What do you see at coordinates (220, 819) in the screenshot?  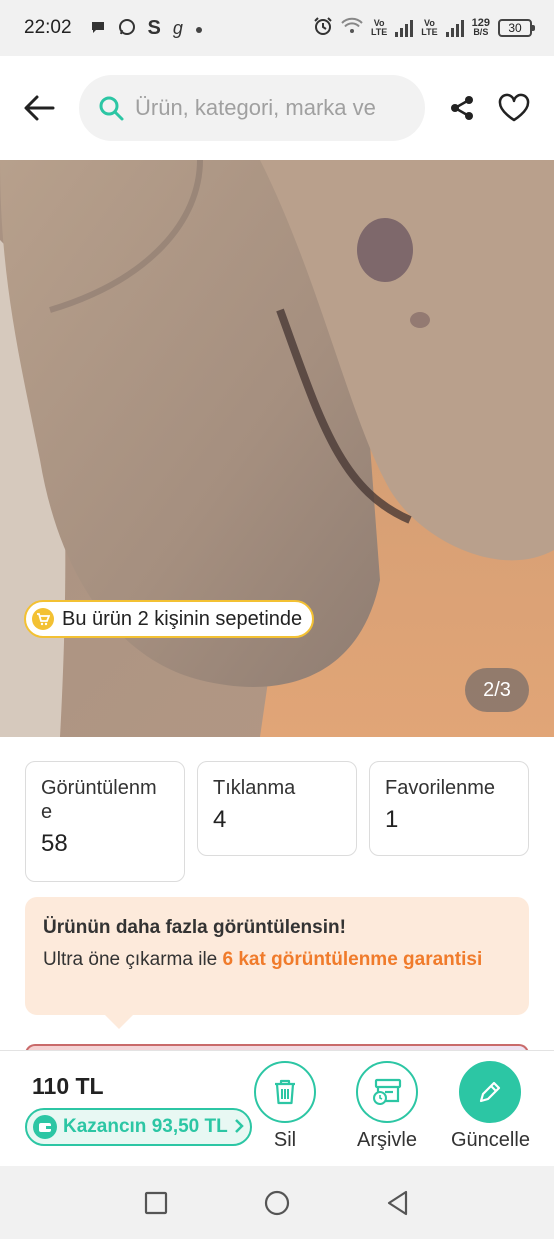 I see `stat-value: 4` at bounding box center [220, 819].